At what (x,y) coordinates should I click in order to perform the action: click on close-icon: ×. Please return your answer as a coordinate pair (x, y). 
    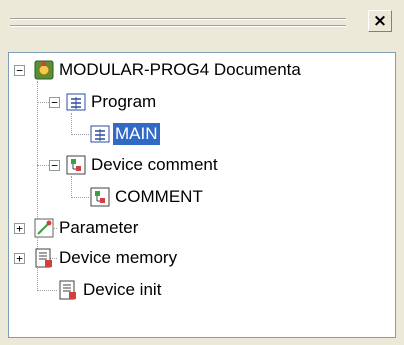
    Looking at the image, I should click on (380, 21).